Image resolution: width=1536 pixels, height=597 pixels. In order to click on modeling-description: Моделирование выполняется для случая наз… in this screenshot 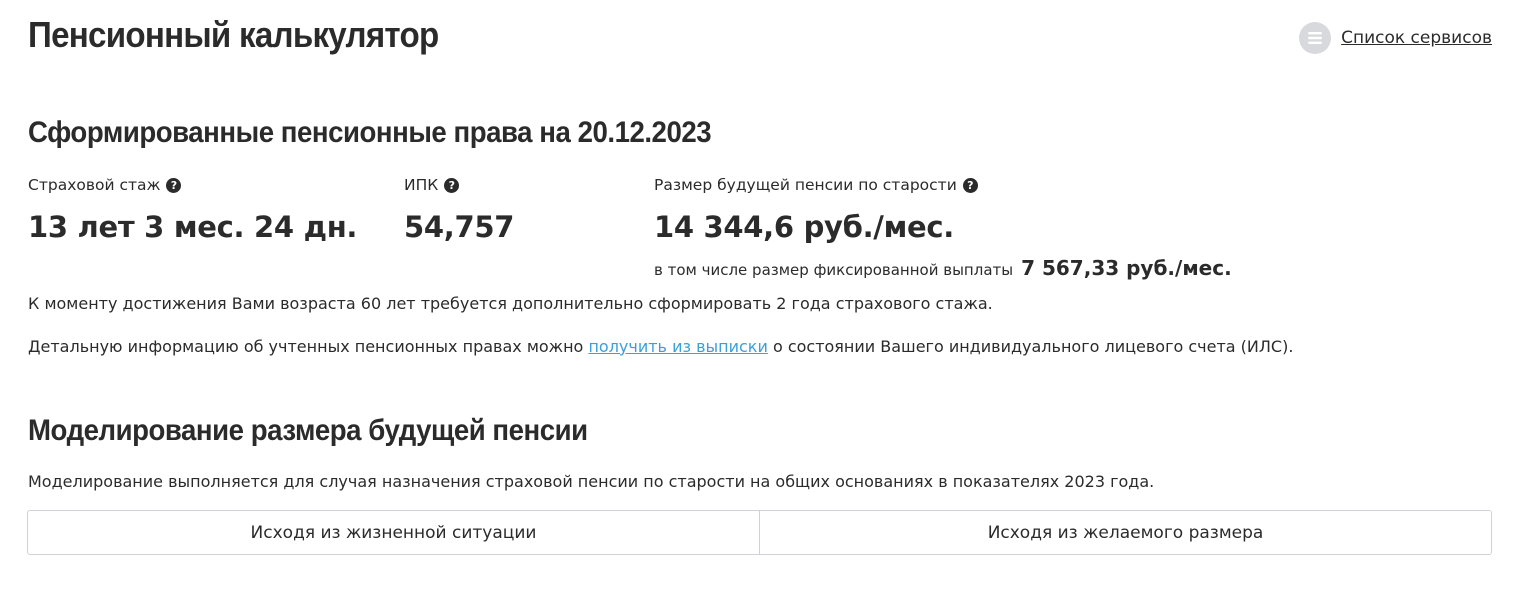, I will do `click(591, 481)`.